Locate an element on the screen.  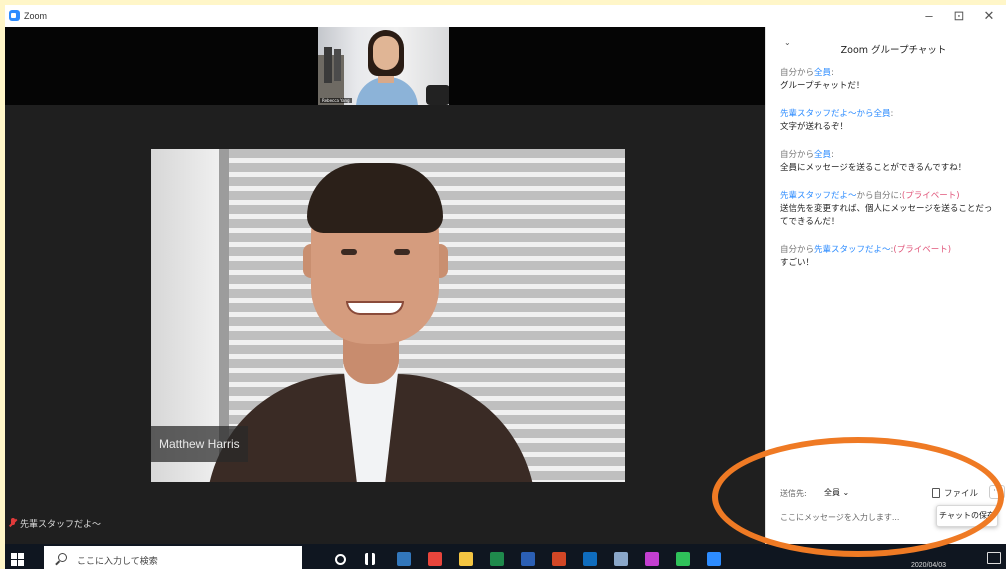
word-icon is located at coordinates (528, 559).